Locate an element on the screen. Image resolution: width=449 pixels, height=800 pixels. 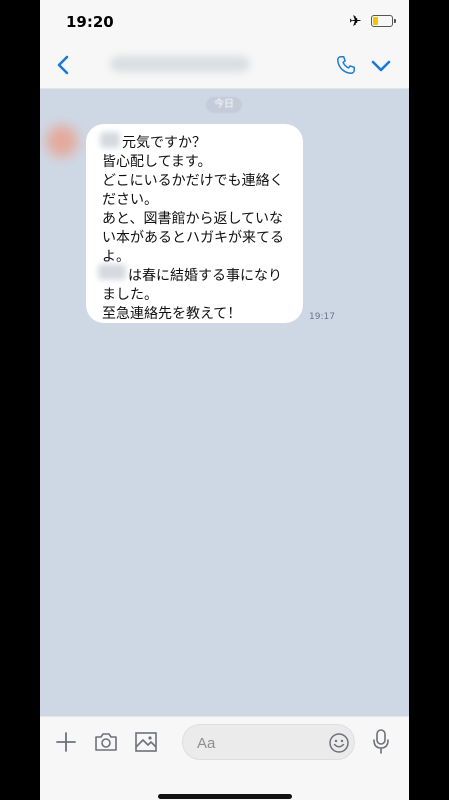
message-line: 元気ですか？ is located at coordinates (164, 143).